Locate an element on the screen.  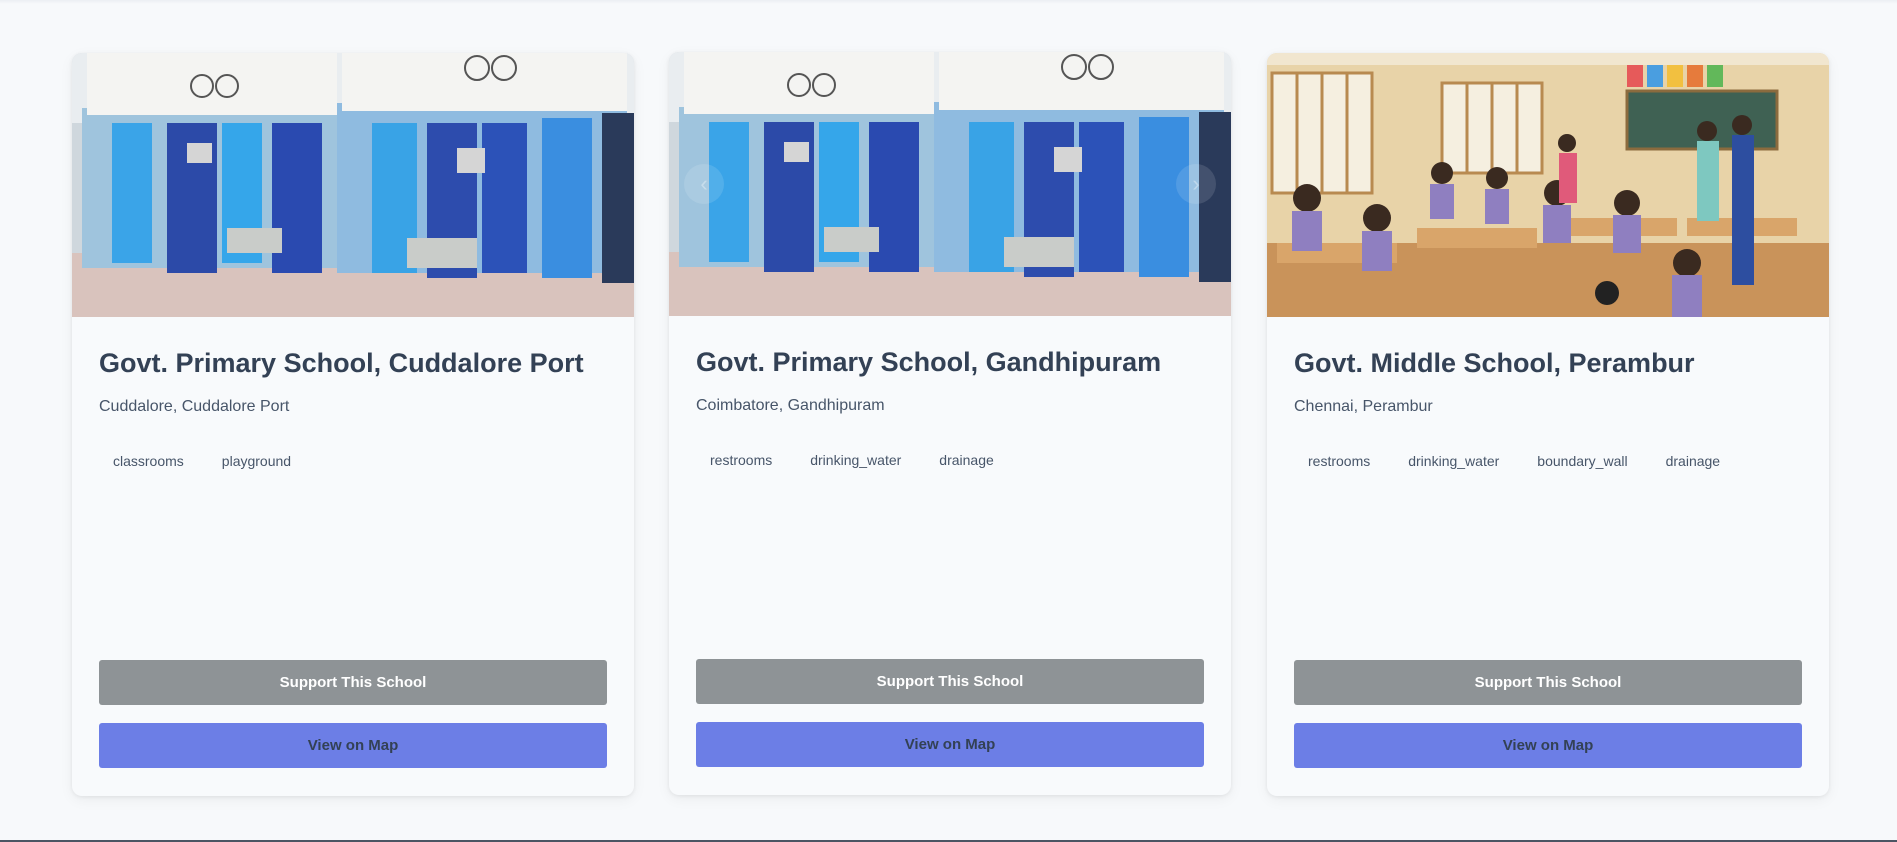
carousel-prev-icon: ‹ is located at coordinates (704, 184).